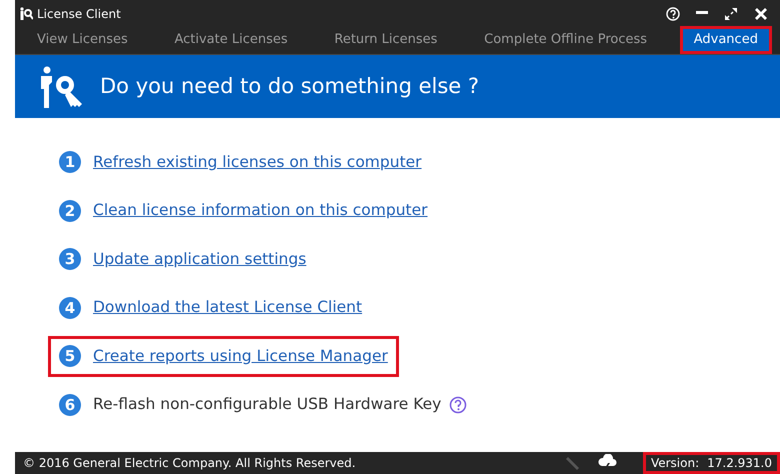 The image size is (780, 474). Describe the element at coordinates (260, 210) in the screenshot. I see `action-link: Clean license information on this computer` at that location.